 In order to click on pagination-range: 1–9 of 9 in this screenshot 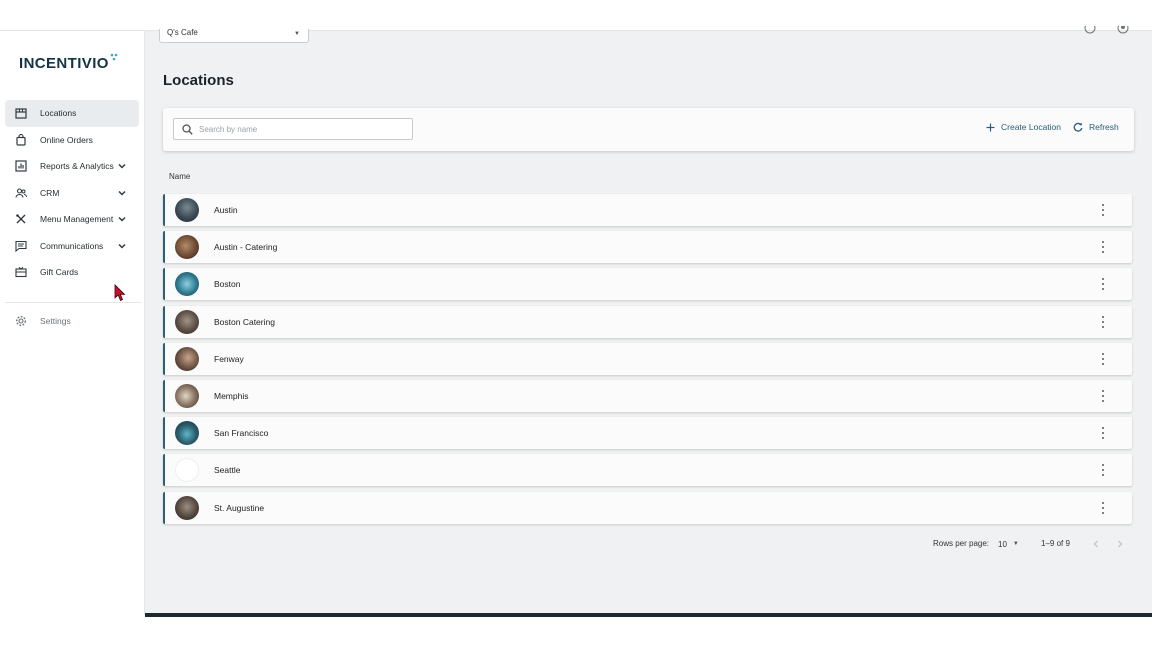, I will do `click(1055, 543)`.